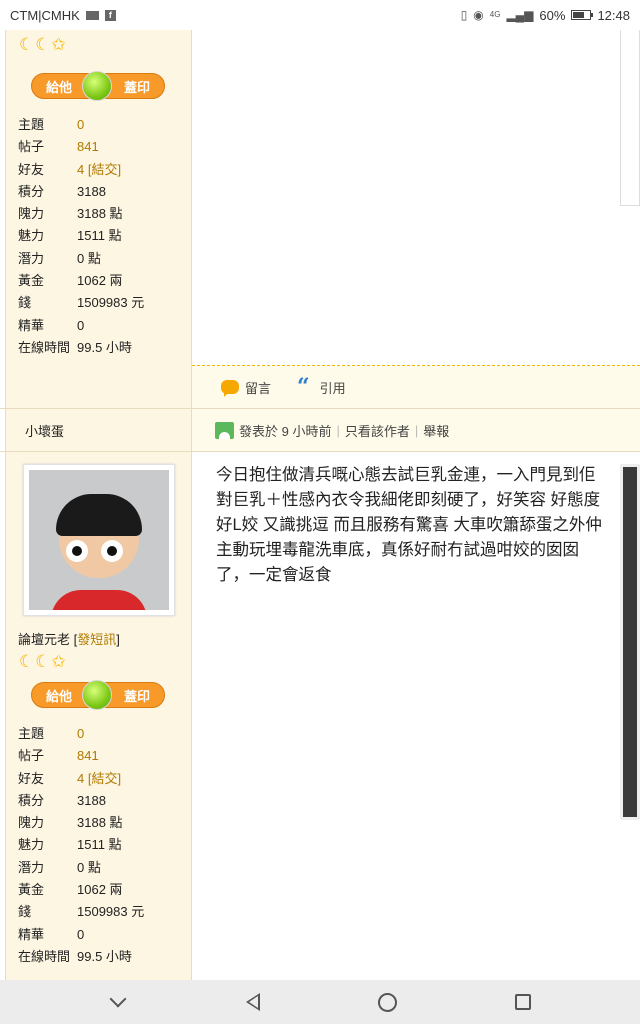 The width and height of the screenshot is (640, 1024). What do you see at coordinates (258, 387) in the screenshot?
I see `comment-link: 留言` at bounding box center [258, 387].